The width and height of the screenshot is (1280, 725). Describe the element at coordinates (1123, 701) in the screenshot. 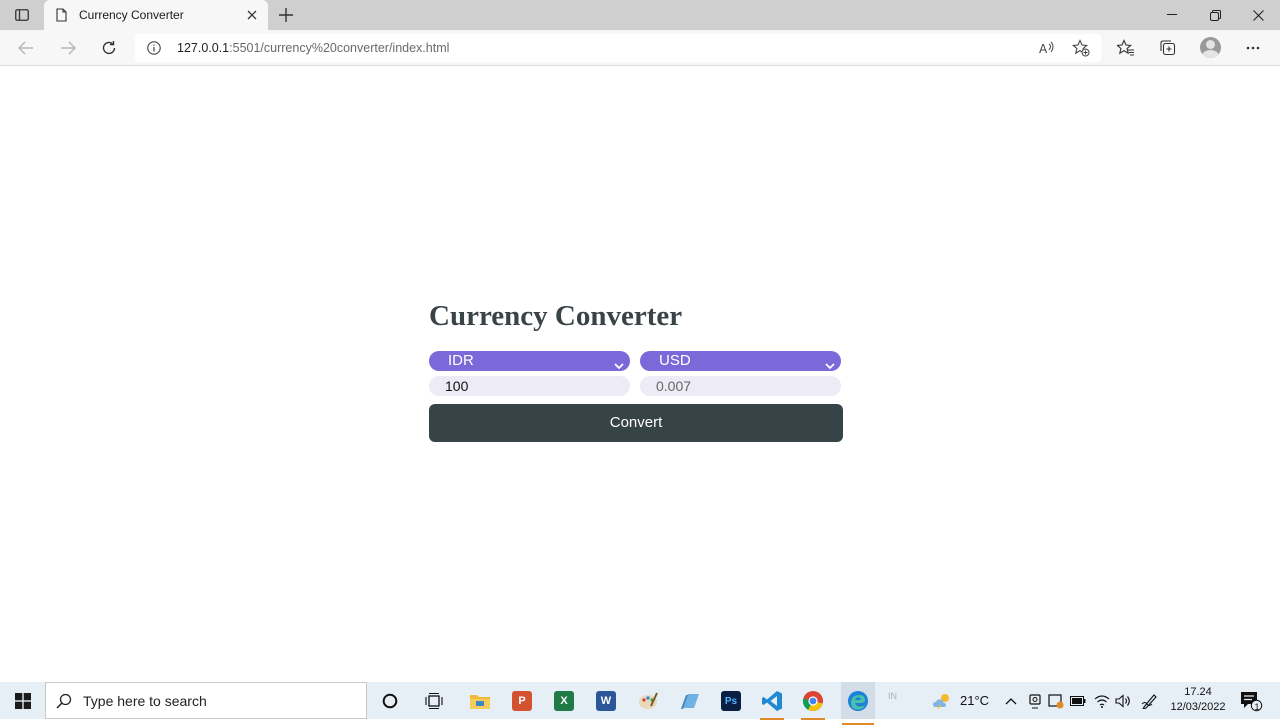

I see `volume-icon` at that location.